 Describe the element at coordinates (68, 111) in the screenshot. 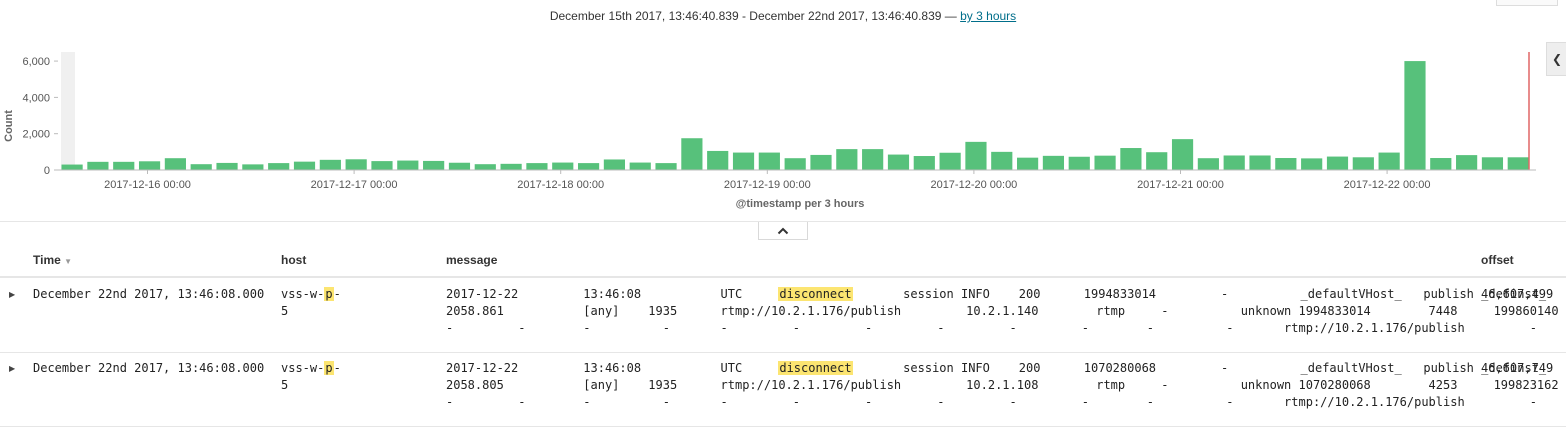

I see `range-start-shade` at that location.